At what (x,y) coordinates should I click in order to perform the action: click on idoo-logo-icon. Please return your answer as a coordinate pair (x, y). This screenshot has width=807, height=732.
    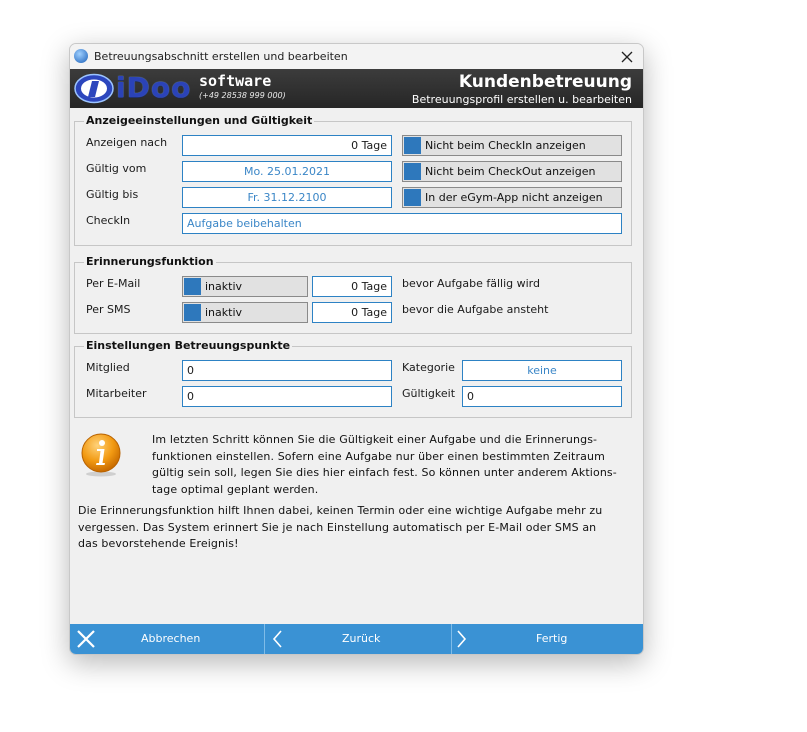
    Looking at the image, I should click on (94, 88).